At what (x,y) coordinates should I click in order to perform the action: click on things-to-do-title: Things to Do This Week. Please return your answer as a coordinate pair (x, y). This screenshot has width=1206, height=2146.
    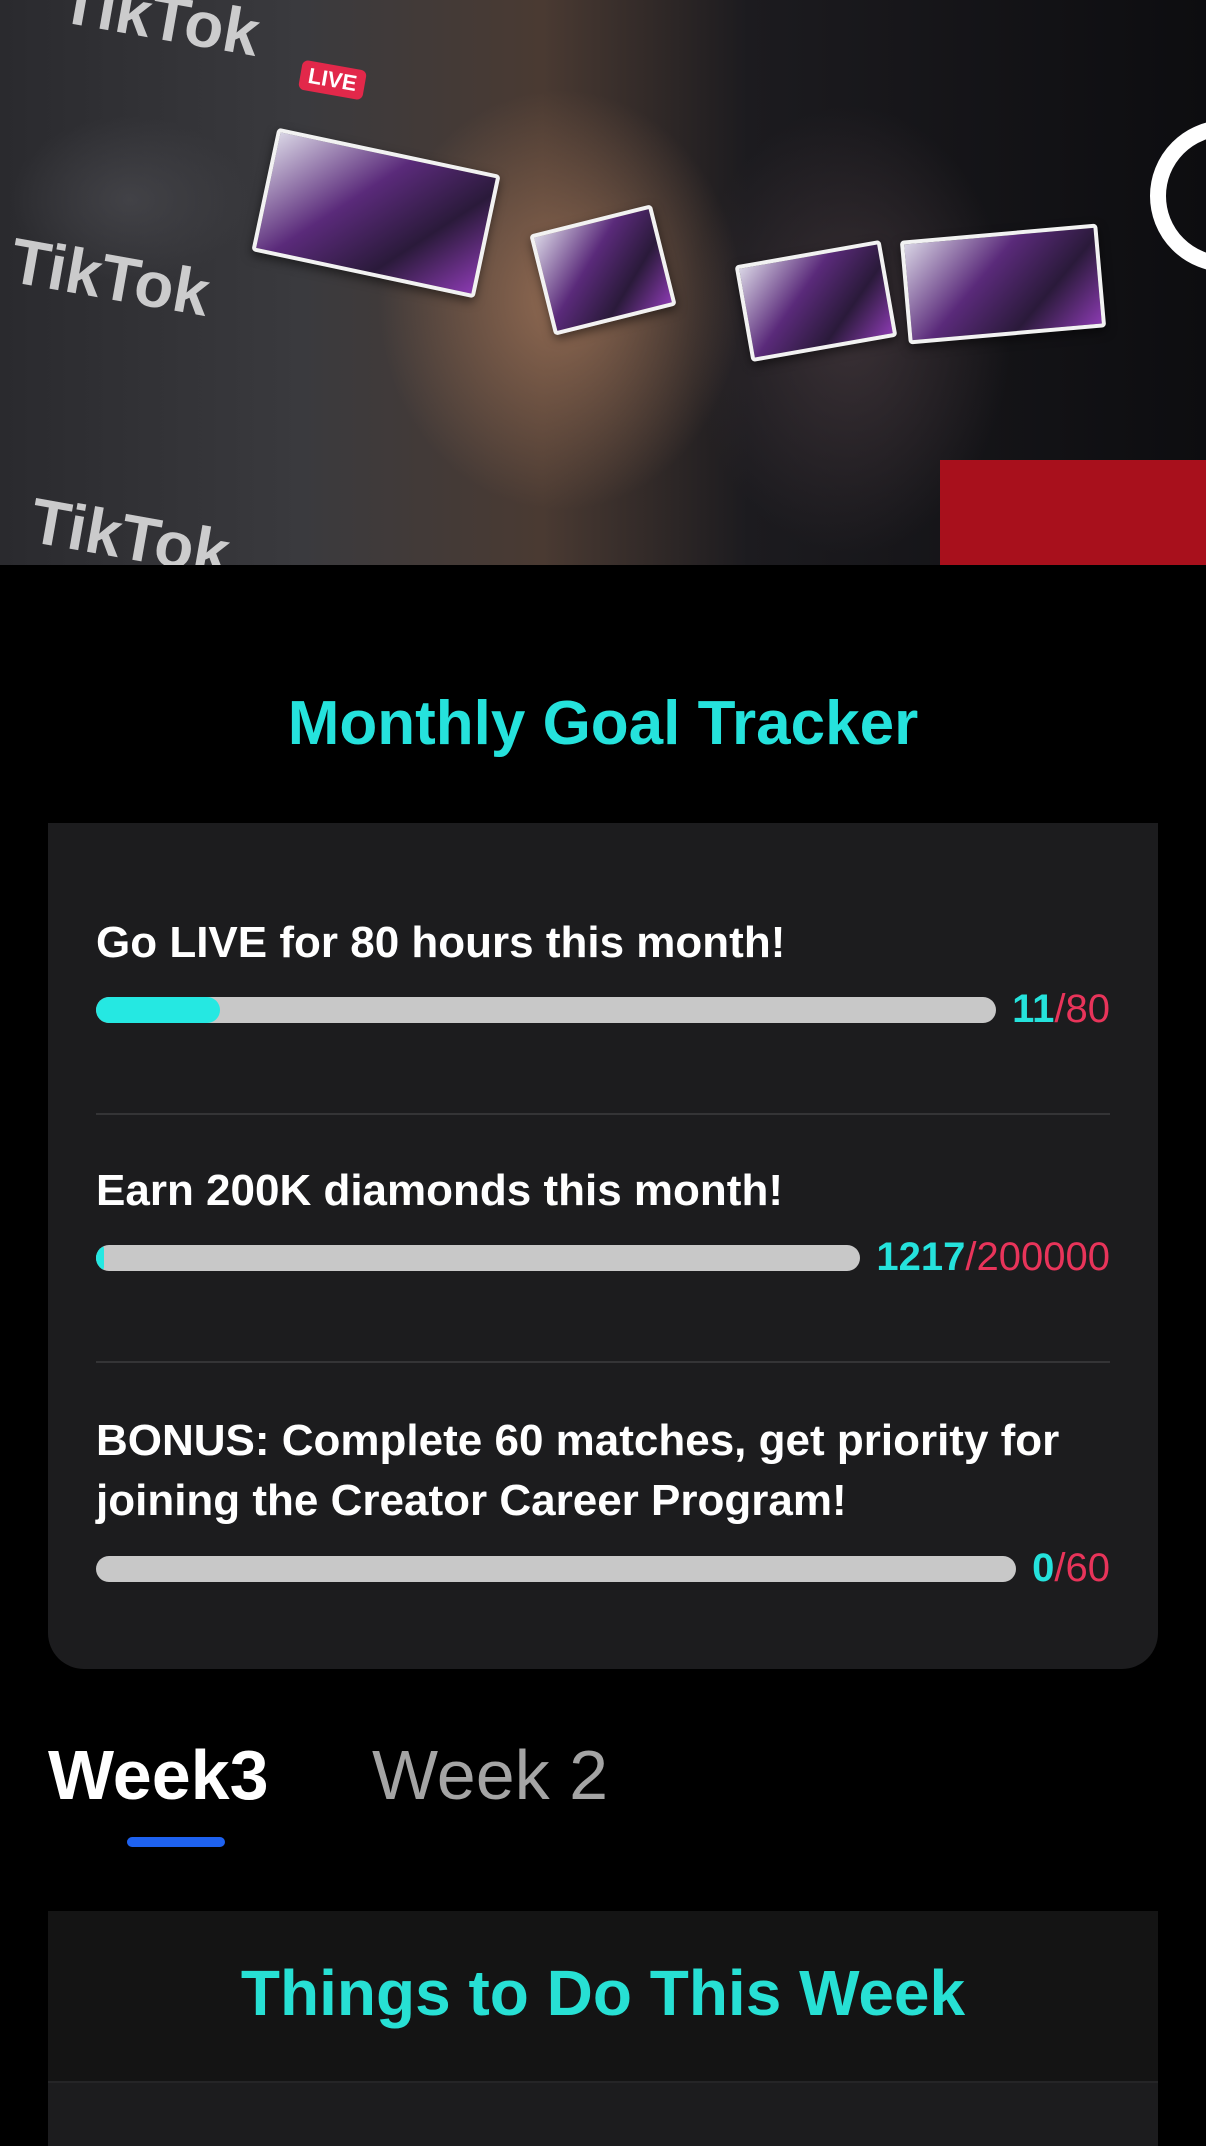
    Looking at the image, I should click on (603, 1993).